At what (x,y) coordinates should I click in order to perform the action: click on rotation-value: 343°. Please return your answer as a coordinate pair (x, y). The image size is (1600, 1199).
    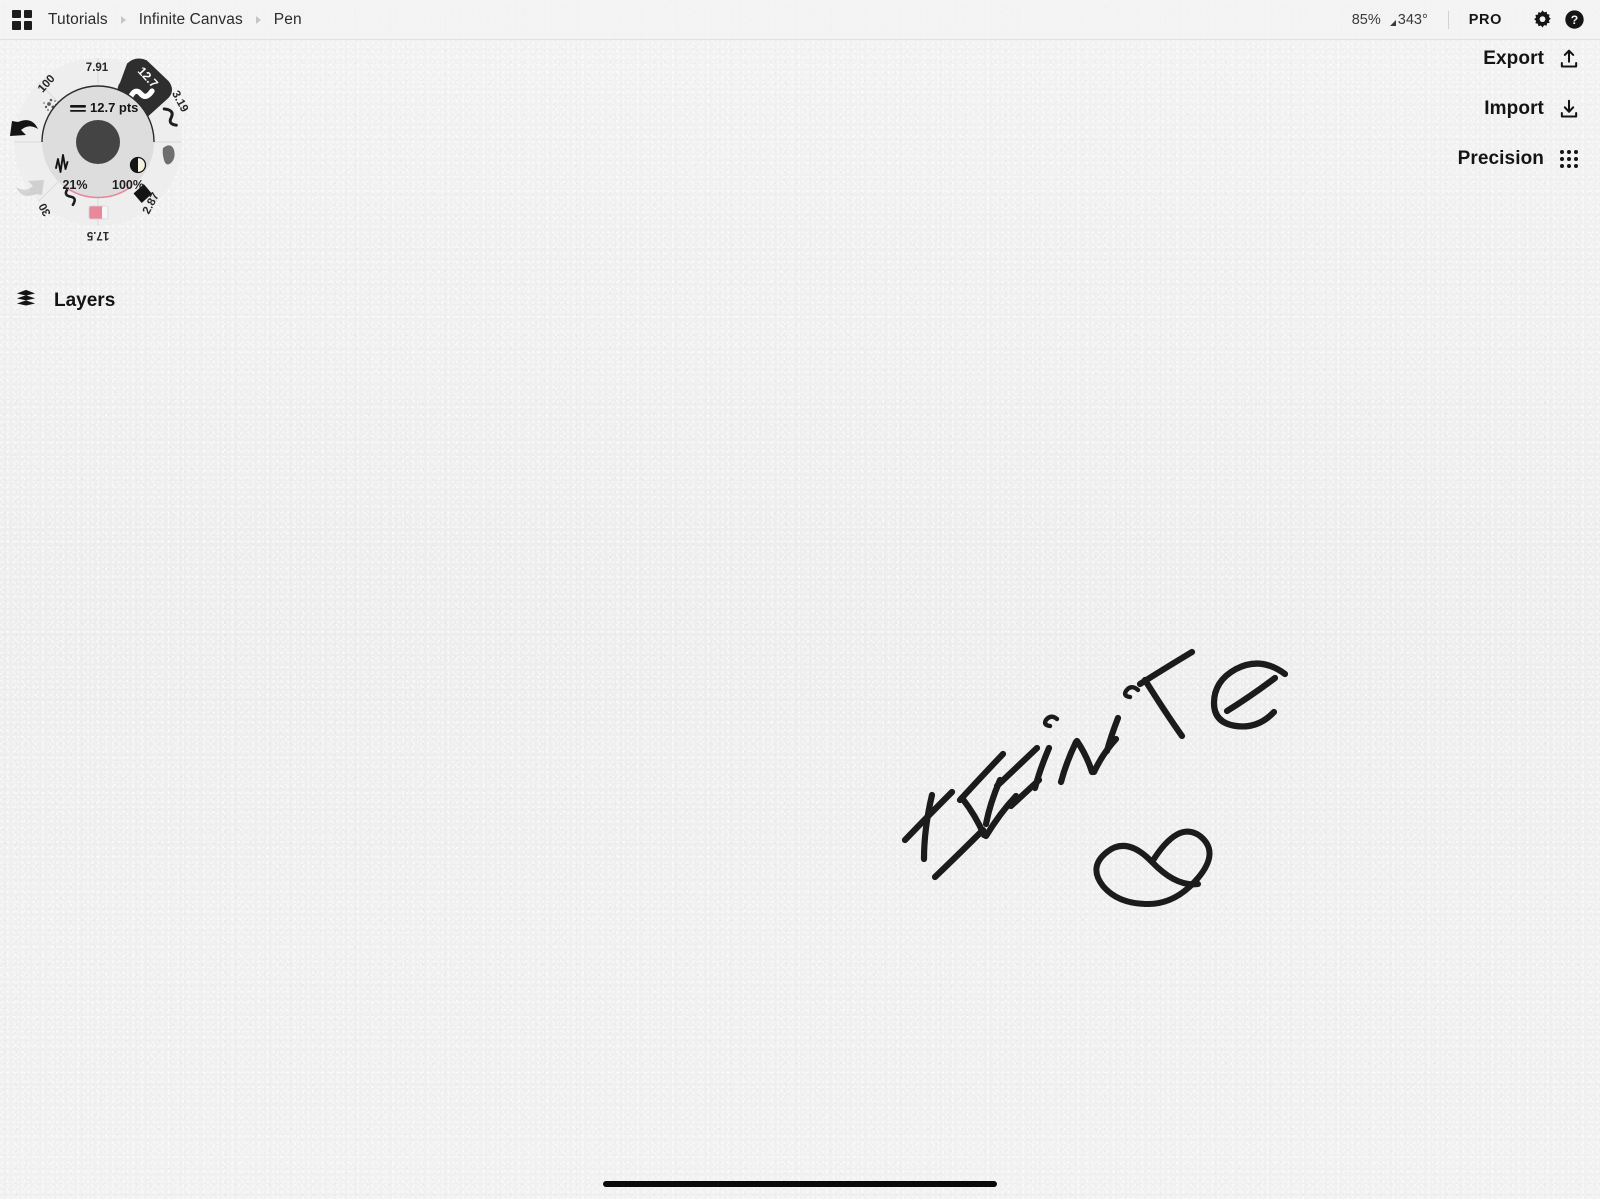
    Looking at the image, I should click on (1412, 19).